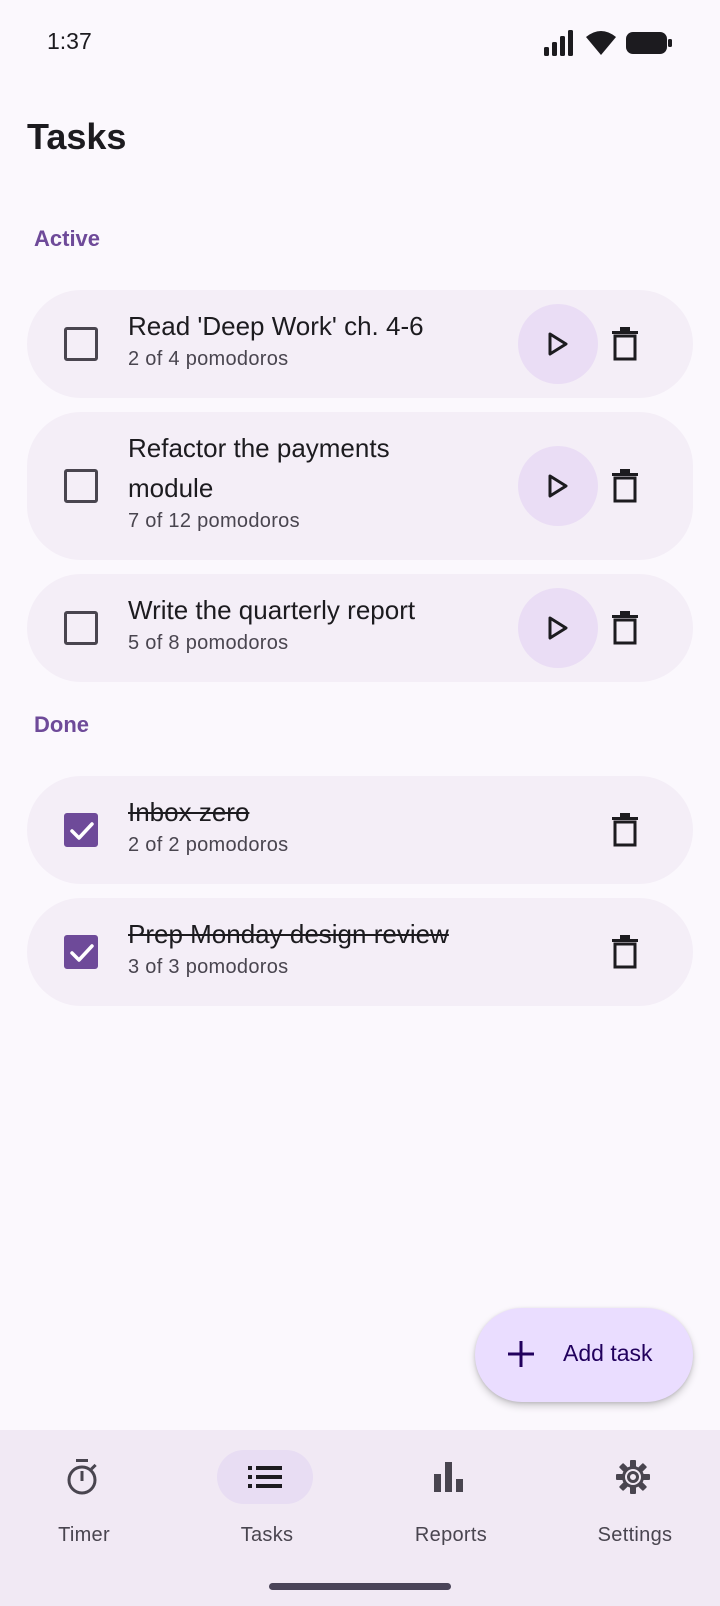 The width and height of the screenshot is (720, 1606). Describe the element at coordinates (558, 43) in the screenshot. I see `signal-icon` at that location.